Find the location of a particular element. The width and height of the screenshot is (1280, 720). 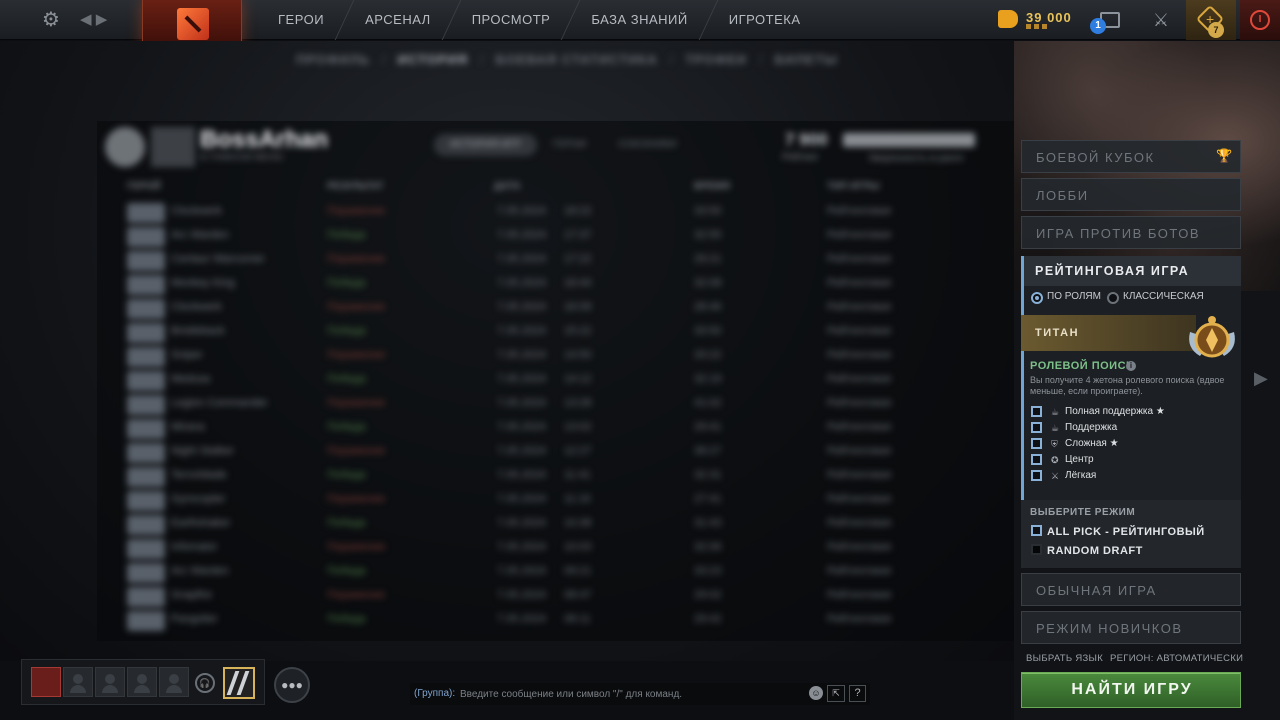

nav-learn: БАЗА ЗНАНИЙ is located at coordinates (639, 20).